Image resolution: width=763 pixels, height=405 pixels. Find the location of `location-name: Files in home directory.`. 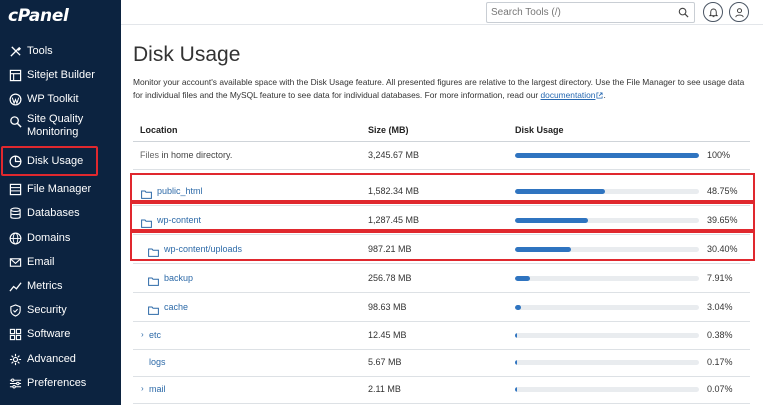

location-name: Files in home directory. is located at coordinates (186, 155).